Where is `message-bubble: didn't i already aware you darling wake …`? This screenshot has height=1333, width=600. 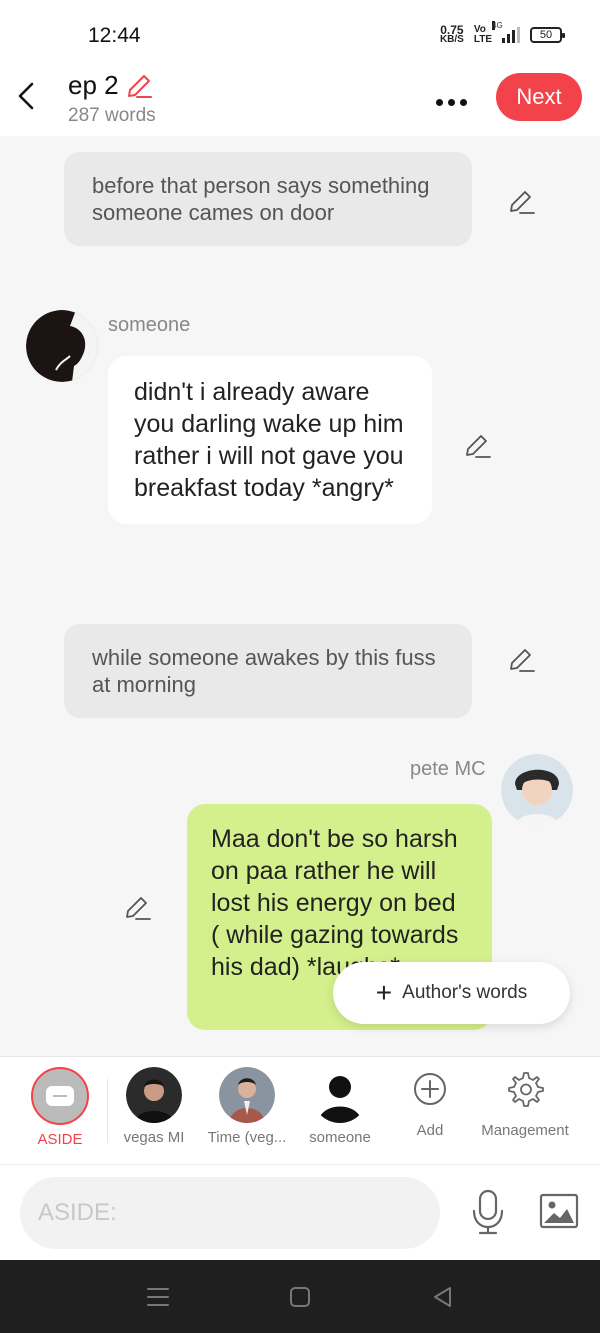
message-bubble: didn't i already aware you darling wake … is located at coordinates (270, 440).